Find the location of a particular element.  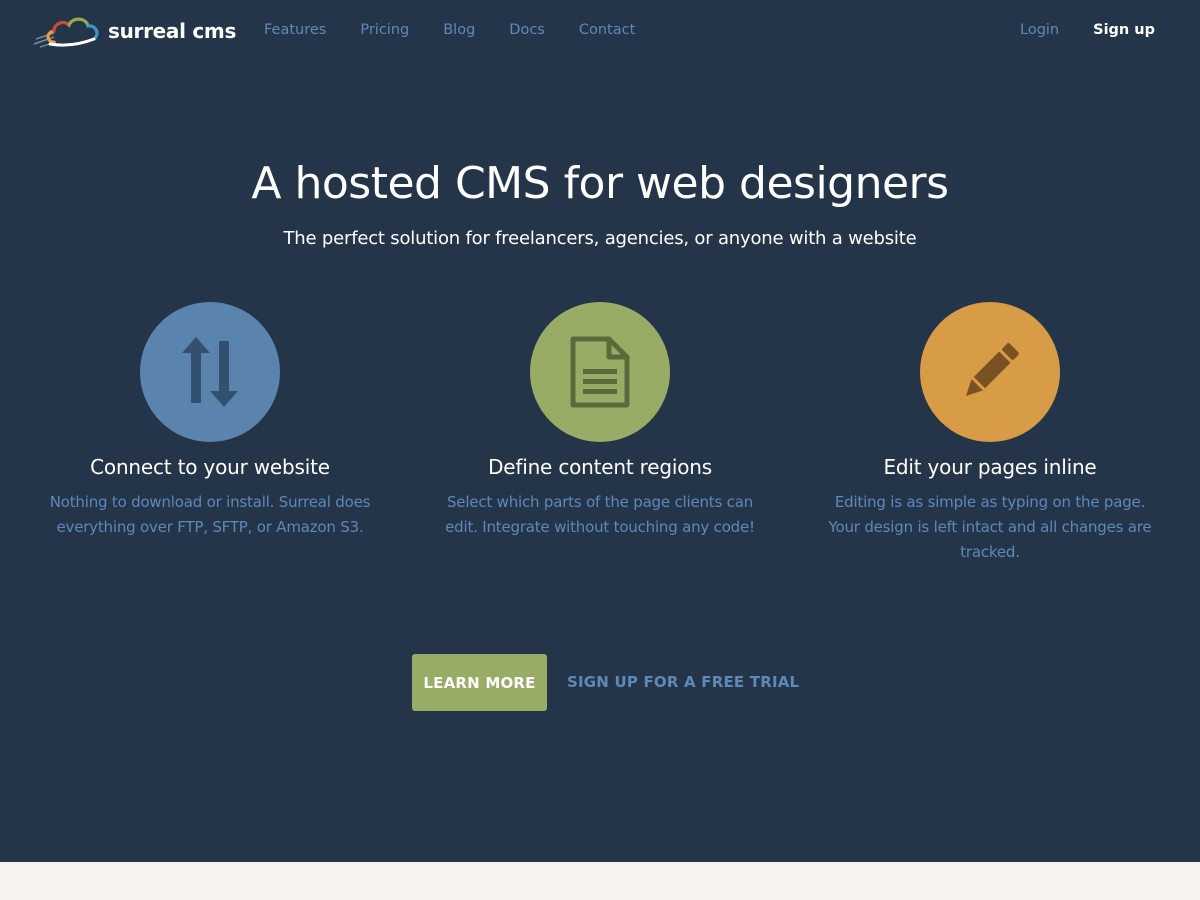

feature-title: Define content regions is located at coordinates (600, 467).